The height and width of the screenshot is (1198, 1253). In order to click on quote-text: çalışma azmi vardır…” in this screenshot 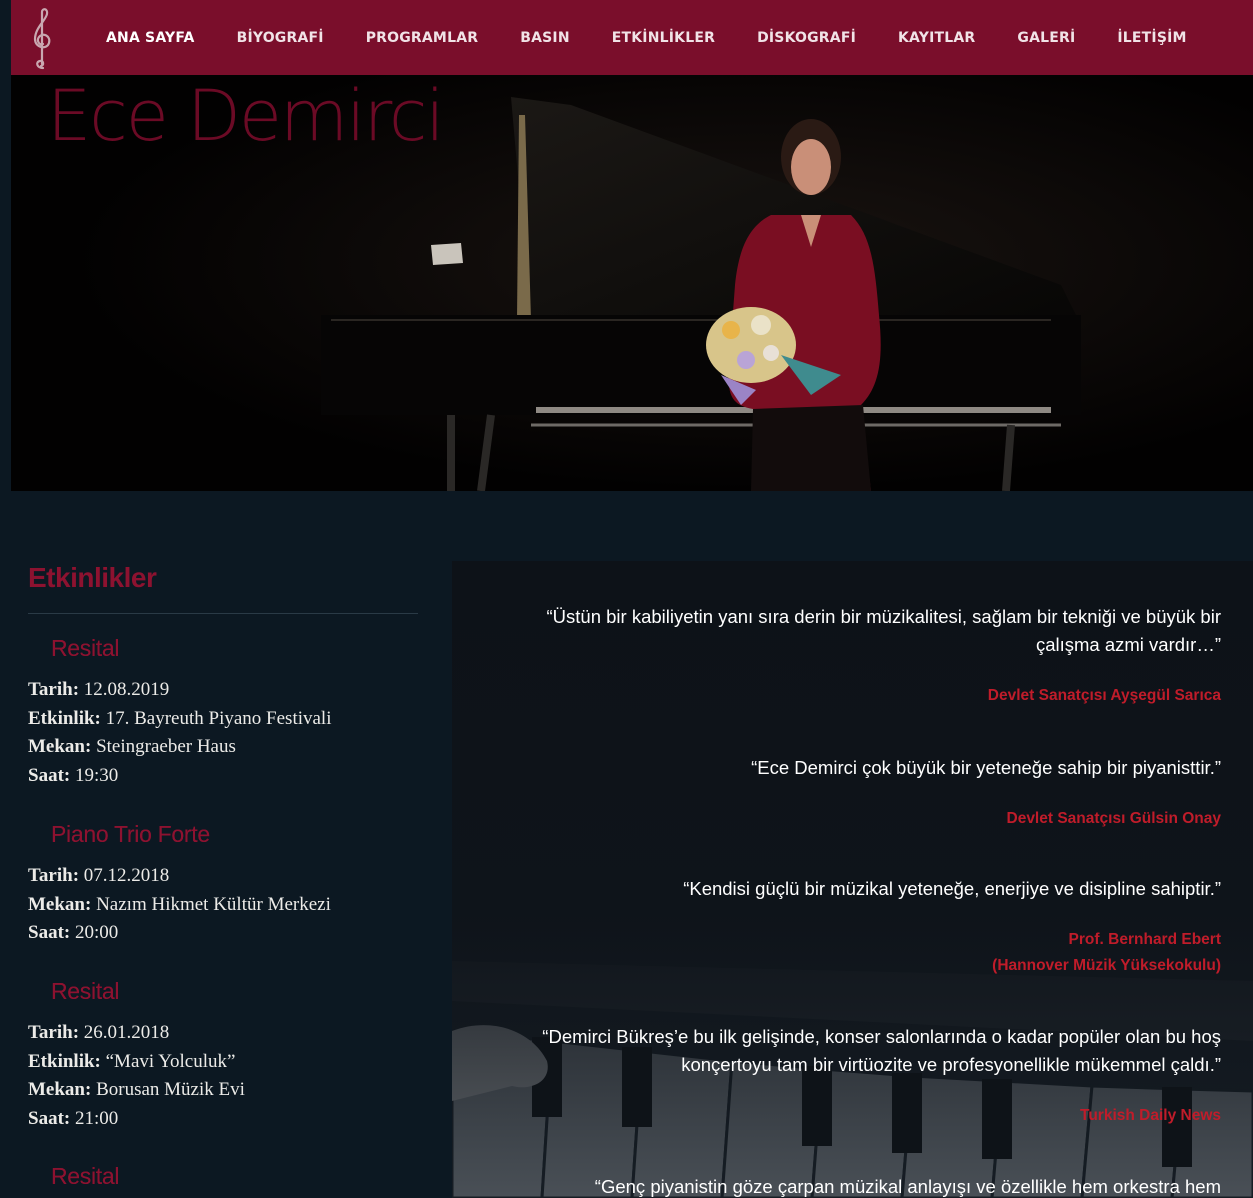, I will do `click(1128, 644)`.